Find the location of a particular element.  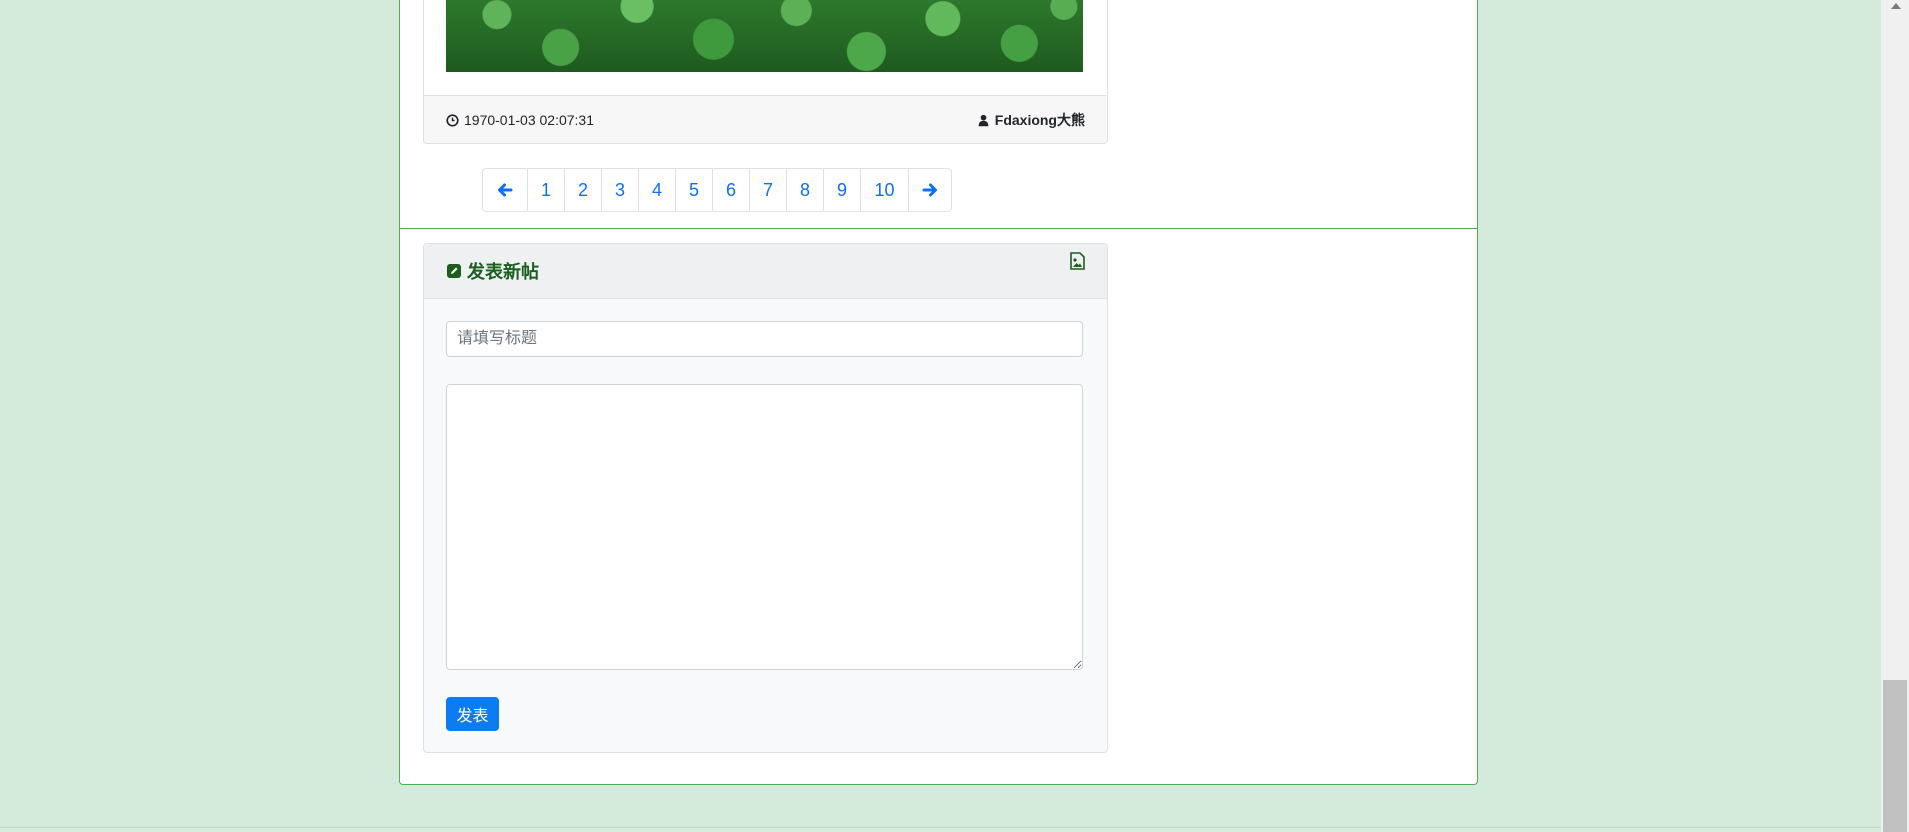

page-link-8: 8 is located at coordinates (804, 190).